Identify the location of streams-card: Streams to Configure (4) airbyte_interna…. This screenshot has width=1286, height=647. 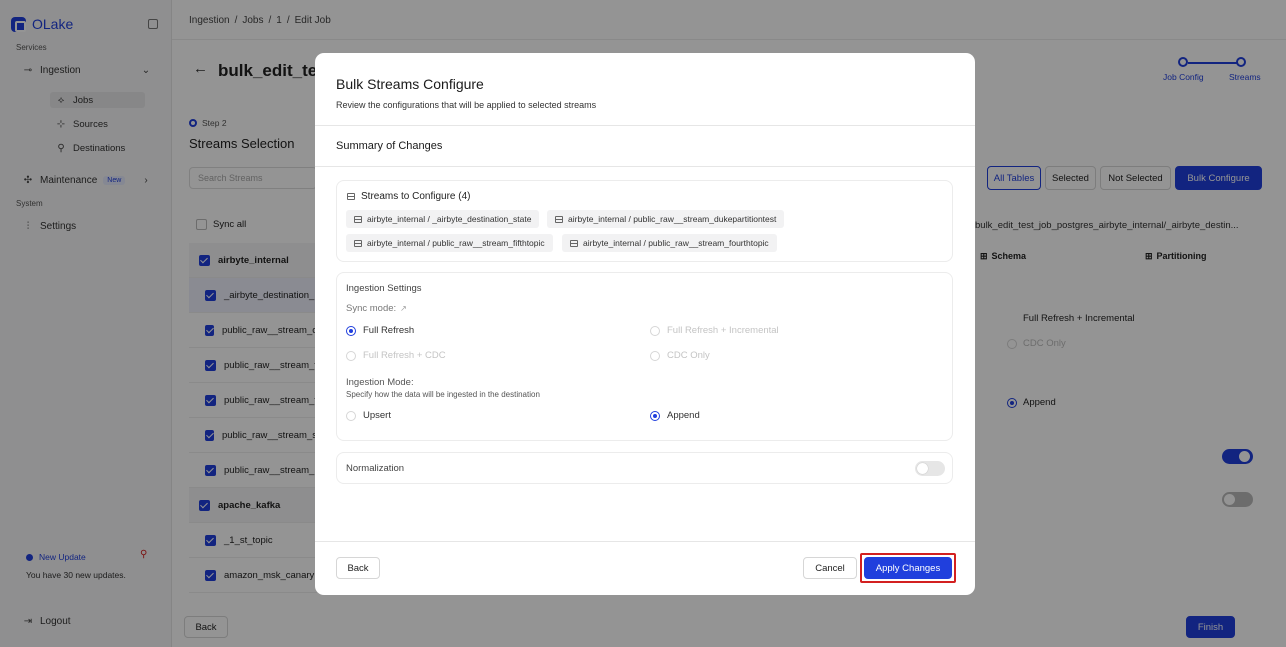
(644, 221).